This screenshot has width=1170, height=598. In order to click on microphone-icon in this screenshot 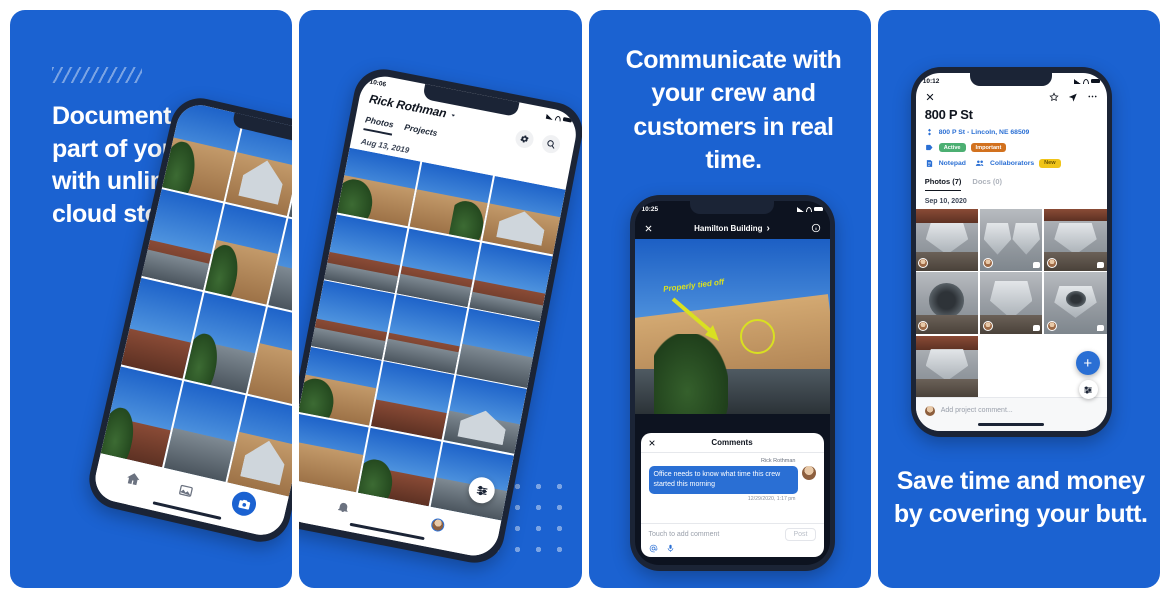, I will do `click(670, 548)`.